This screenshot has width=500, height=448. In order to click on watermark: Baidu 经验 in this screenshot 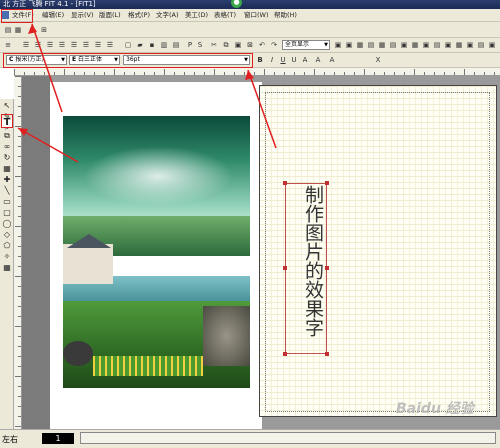, I will do `click(435, 409)`.